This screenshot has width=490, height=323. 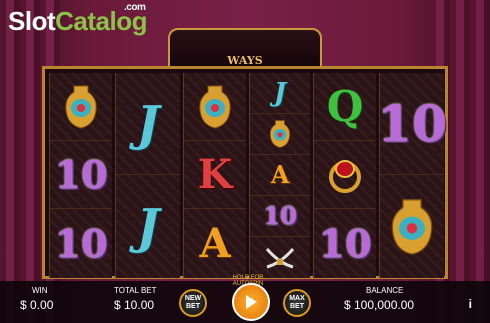 I want to click on ruby-ring-icon, so click(x=345, y=176).